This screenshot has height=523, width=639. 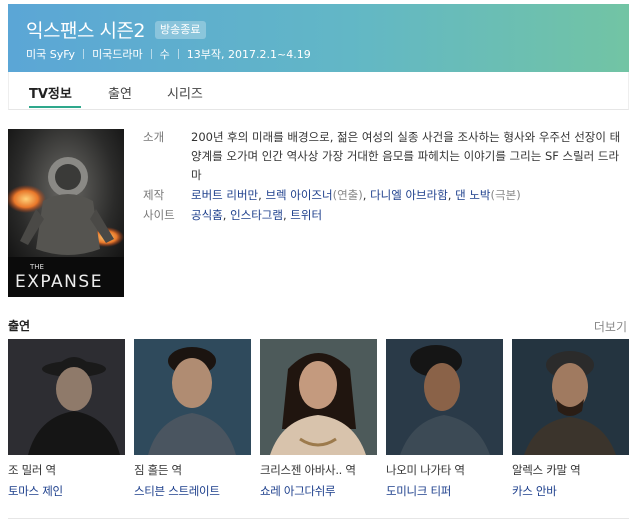 I want to click on cast-actor: 도미니크 티퍼, so click(x=444, y=491).